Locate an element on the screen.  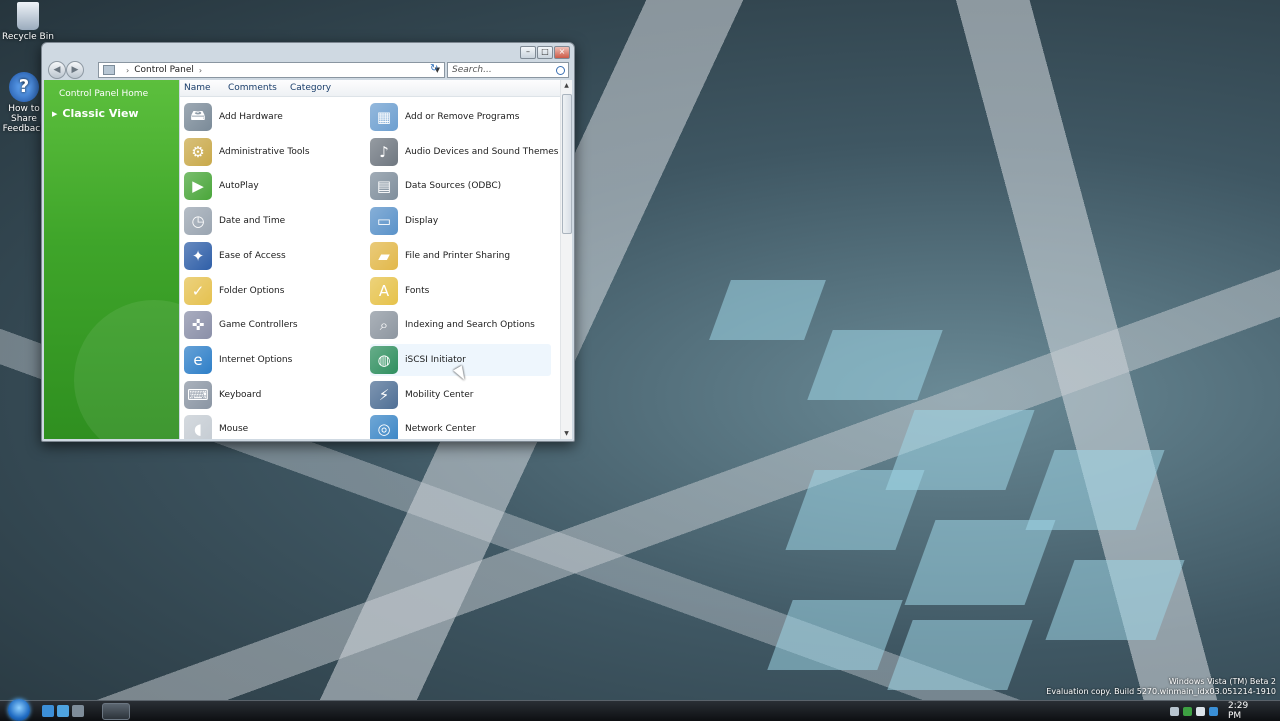
control-panel-item-label: Internet Options is located at coordinates (256, 359).